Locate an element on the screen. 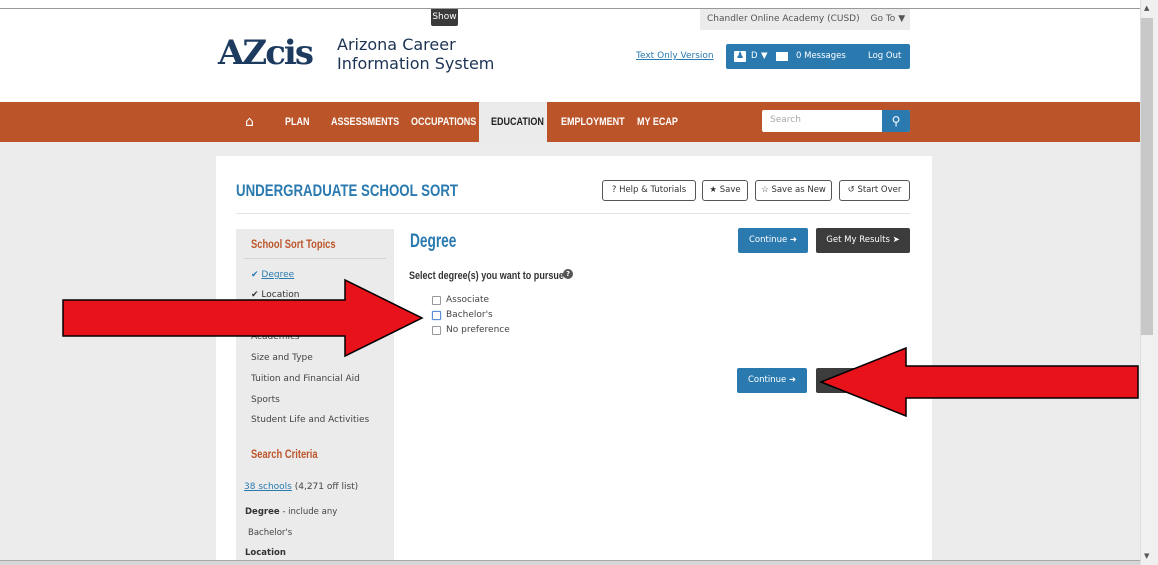 The height and width of the screenshot is (565, 1158). scrollbar-thumb is located at coordinates (1147, 176).